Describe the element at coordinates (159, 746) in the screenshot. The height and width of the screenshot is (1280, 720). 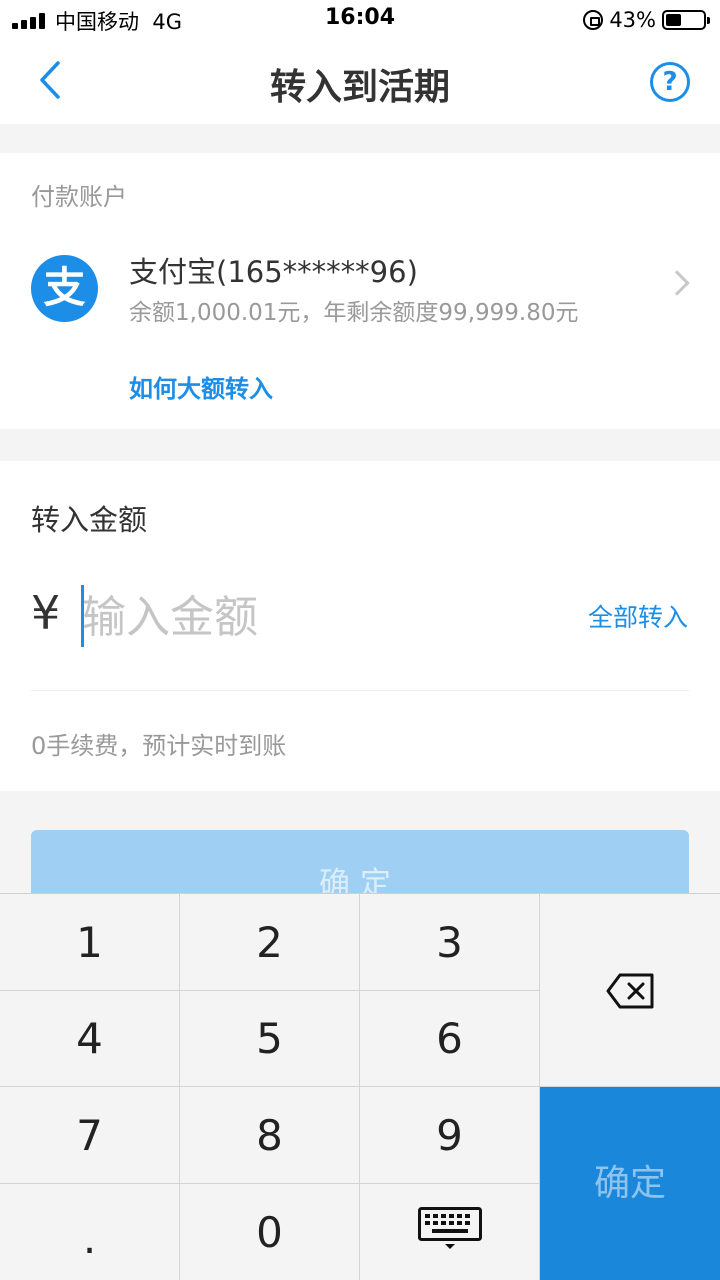
I see `fee-note: 0手续费，预计实时到账` at that location.